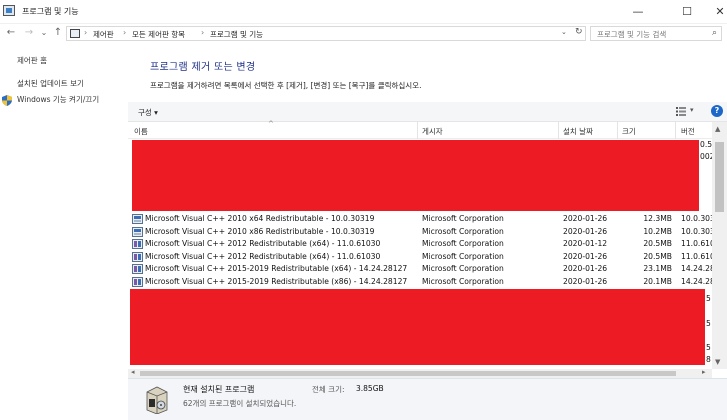 Image resolution: width=727 pixels, height=420 pixels. Describe the element at coordinates (141, 131) in the screenshot. I see `column-header-name: 이름` at that location.